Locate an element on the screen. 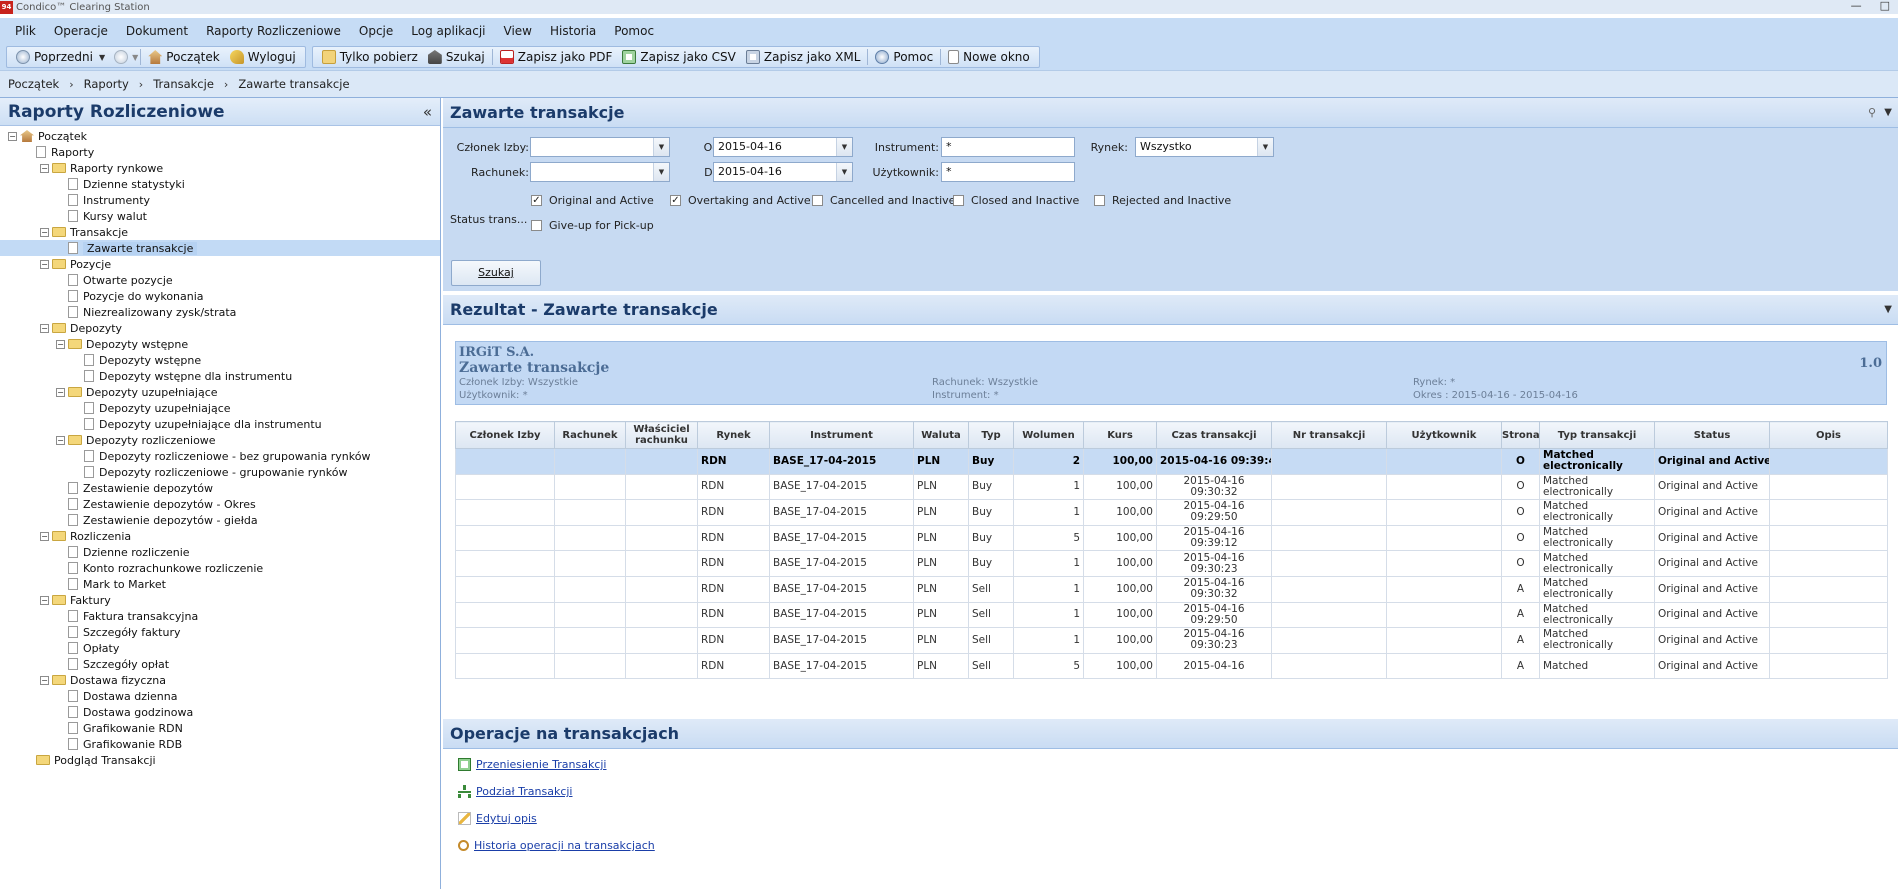  tree-node: Niezrealizowany zysk/strata is located at coordinates (220, 312).